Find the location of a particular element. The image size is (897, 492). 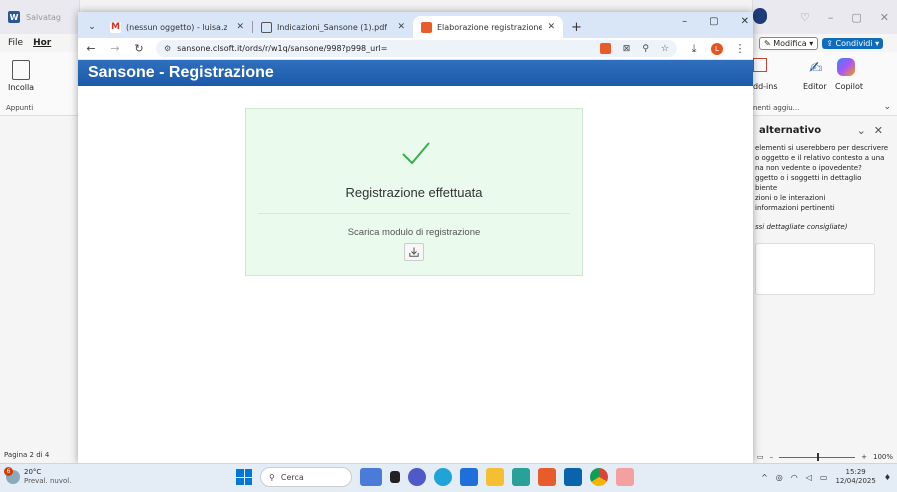

zoom-out-button: – is located at coordinates (772, 457).